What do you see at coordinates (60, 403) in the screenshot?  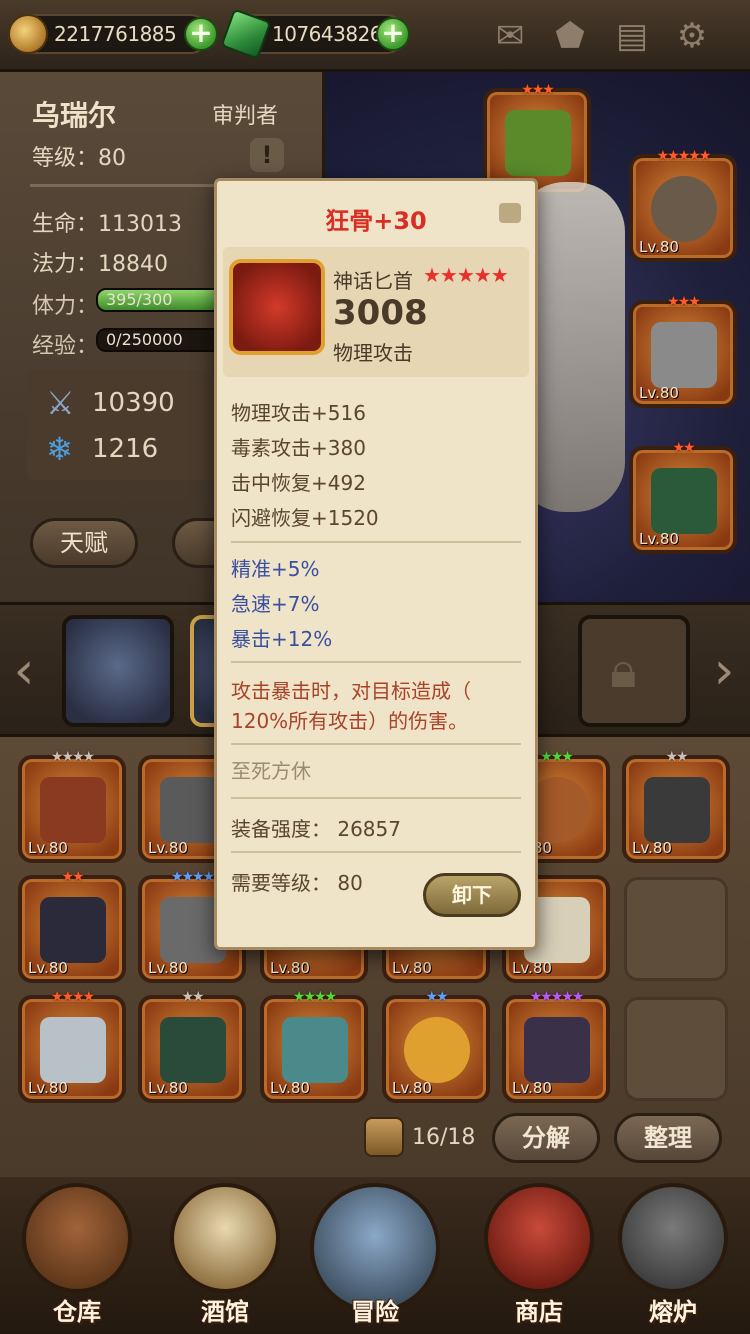 I see `sword-icon: ⚔` at bounding box center [60, 403].